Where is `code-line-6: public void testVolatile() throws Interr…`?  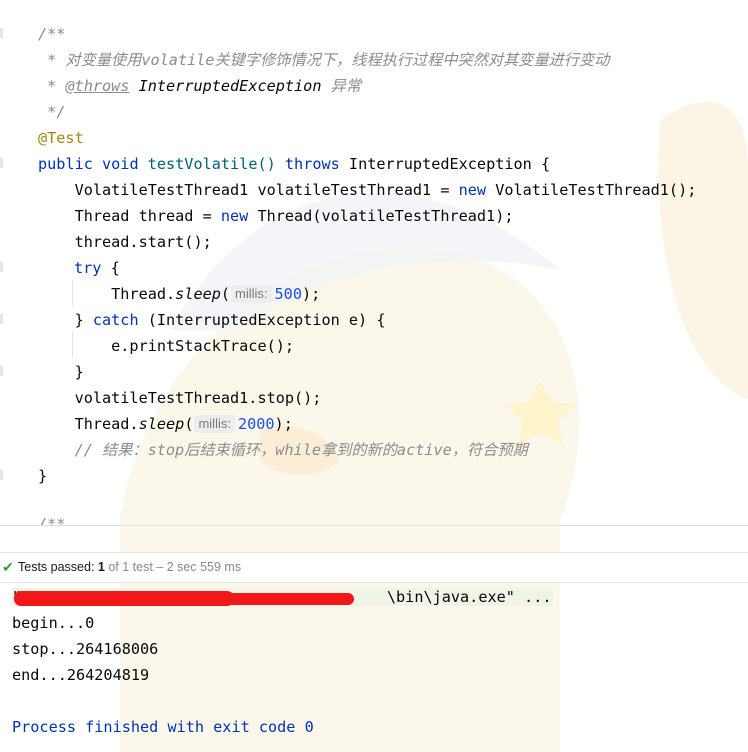
code-line-6: public void testVolatile() throws Interr… is located at coordinates (294, 164).